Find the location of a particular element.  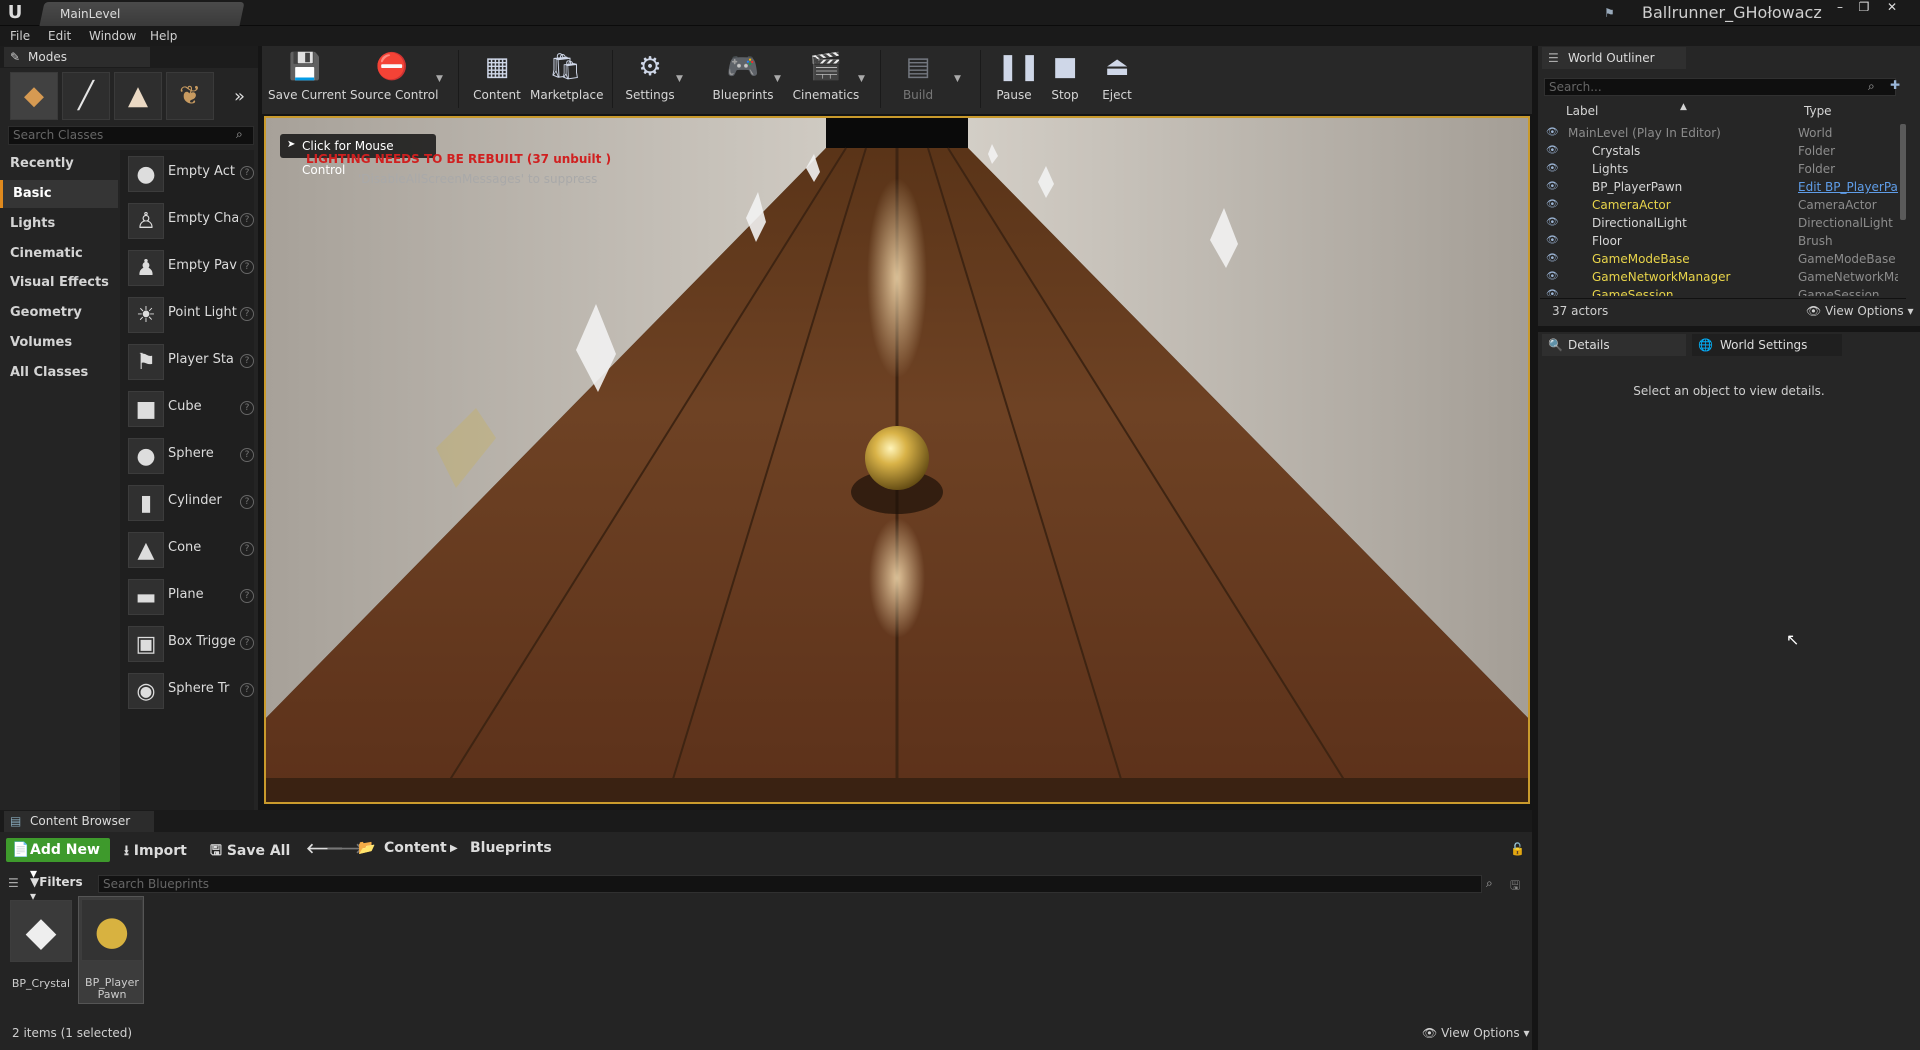

menu-help: Help is located at coordinates (163, 36).